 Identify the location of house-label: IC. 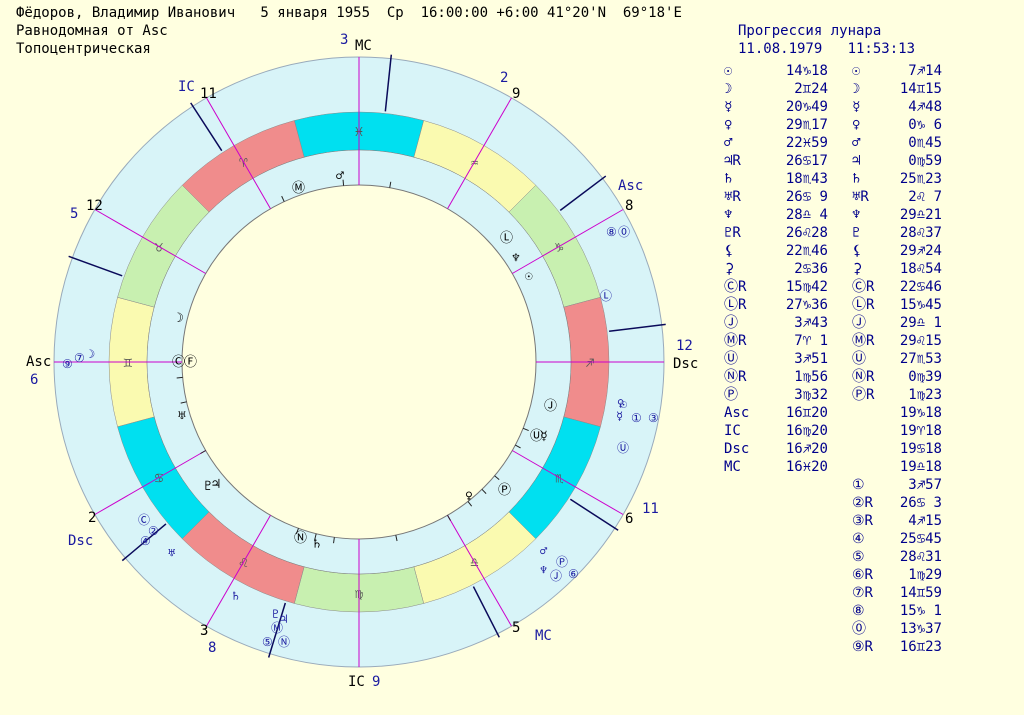
(356, 682).